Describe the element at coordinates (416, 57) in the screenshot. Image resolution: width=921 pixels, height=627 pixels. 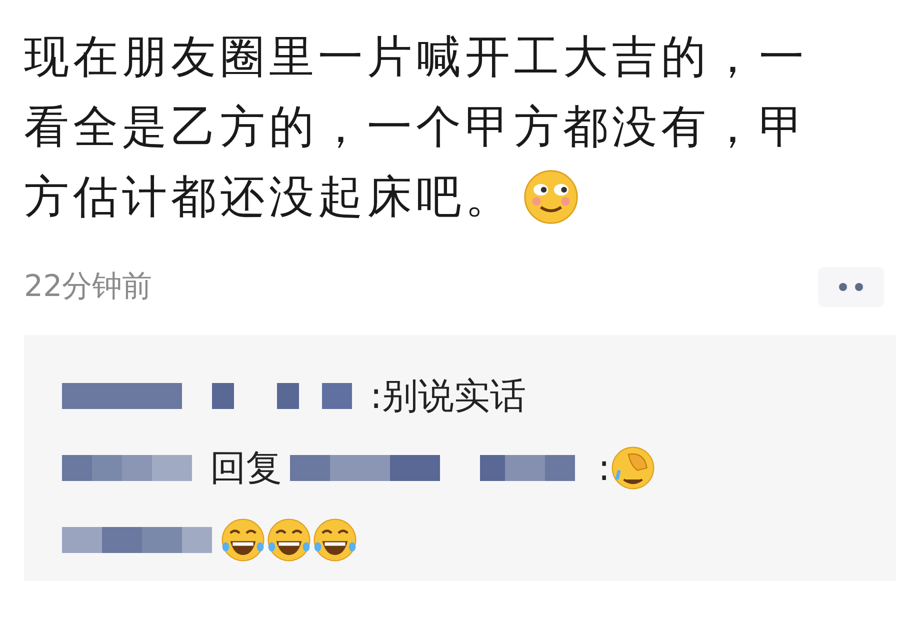
I see `post-text-line: 现在朋友圈里一片喊开工大吉的，一` at that location.